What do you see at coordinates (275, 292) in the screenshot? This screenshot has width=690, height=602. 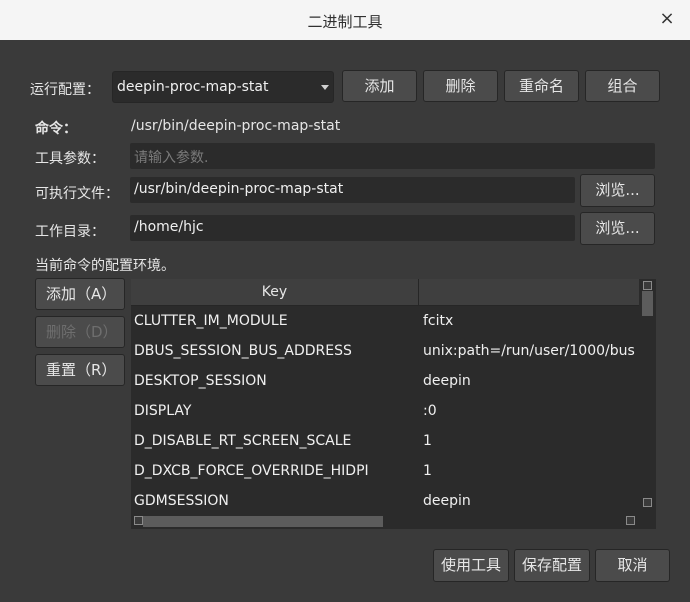 I see `key-column-header: Key` at bounding box center [275, 292].